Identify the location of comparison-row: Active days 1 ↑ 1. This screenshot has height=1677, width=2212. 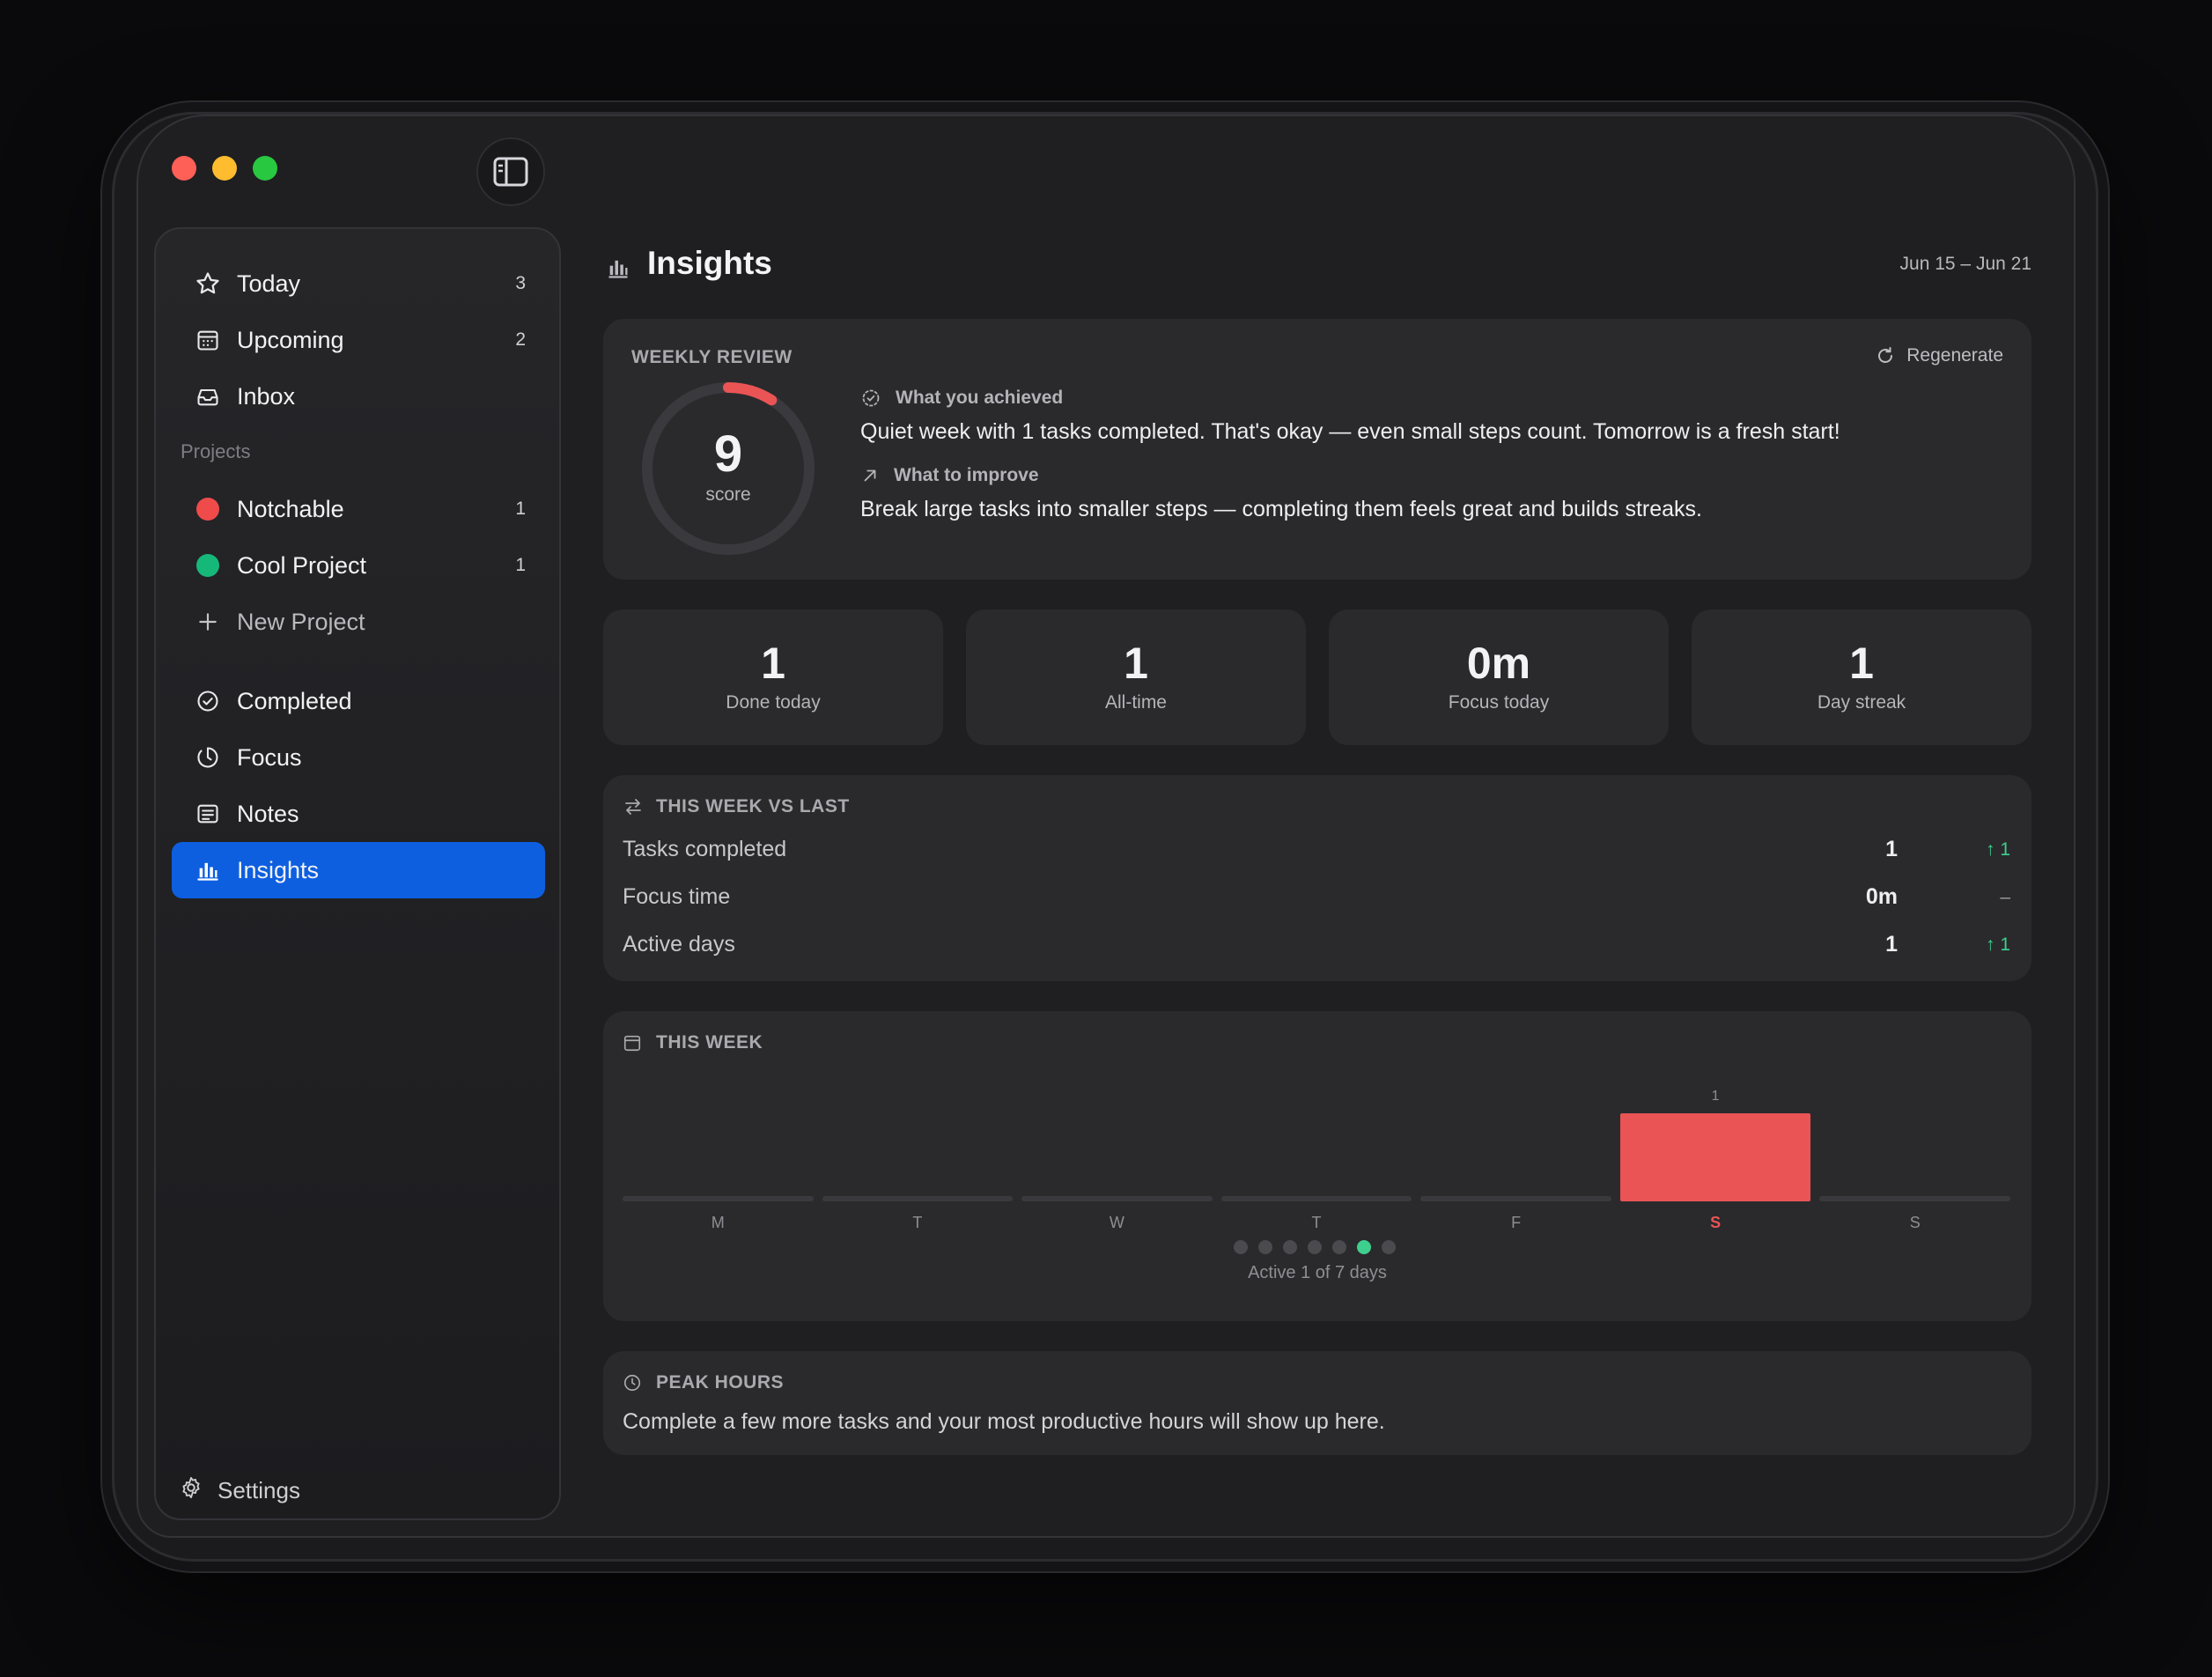
(1316, 950).